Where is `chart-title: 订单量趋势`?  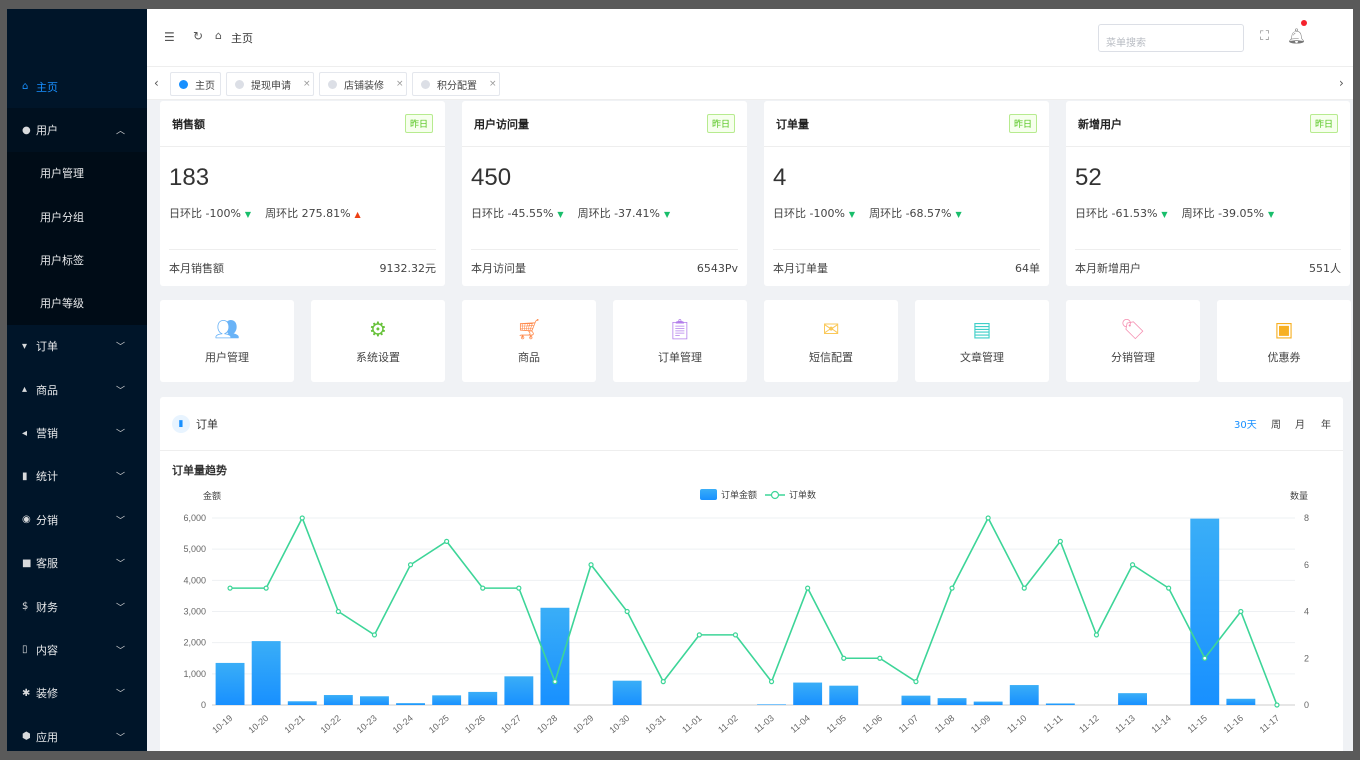
chart-title: 订单量趋势 is located at coordinates (199, 470).